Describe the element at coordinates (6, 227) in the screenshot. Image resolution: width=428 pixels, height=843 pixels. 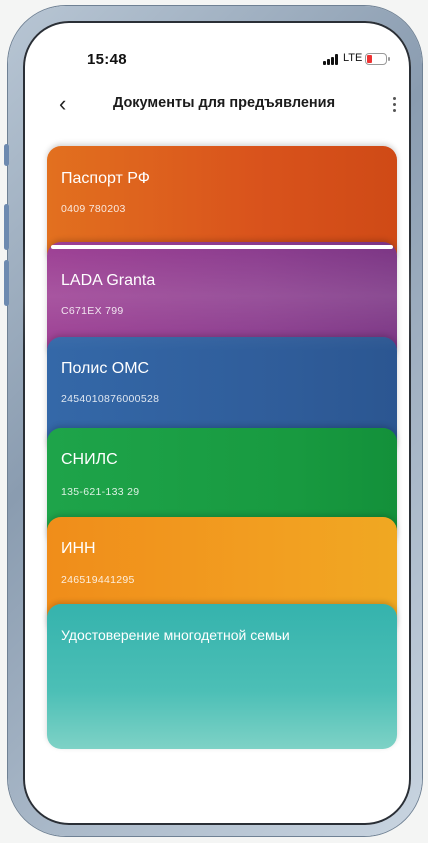
I see `volume-up-button` at that location.